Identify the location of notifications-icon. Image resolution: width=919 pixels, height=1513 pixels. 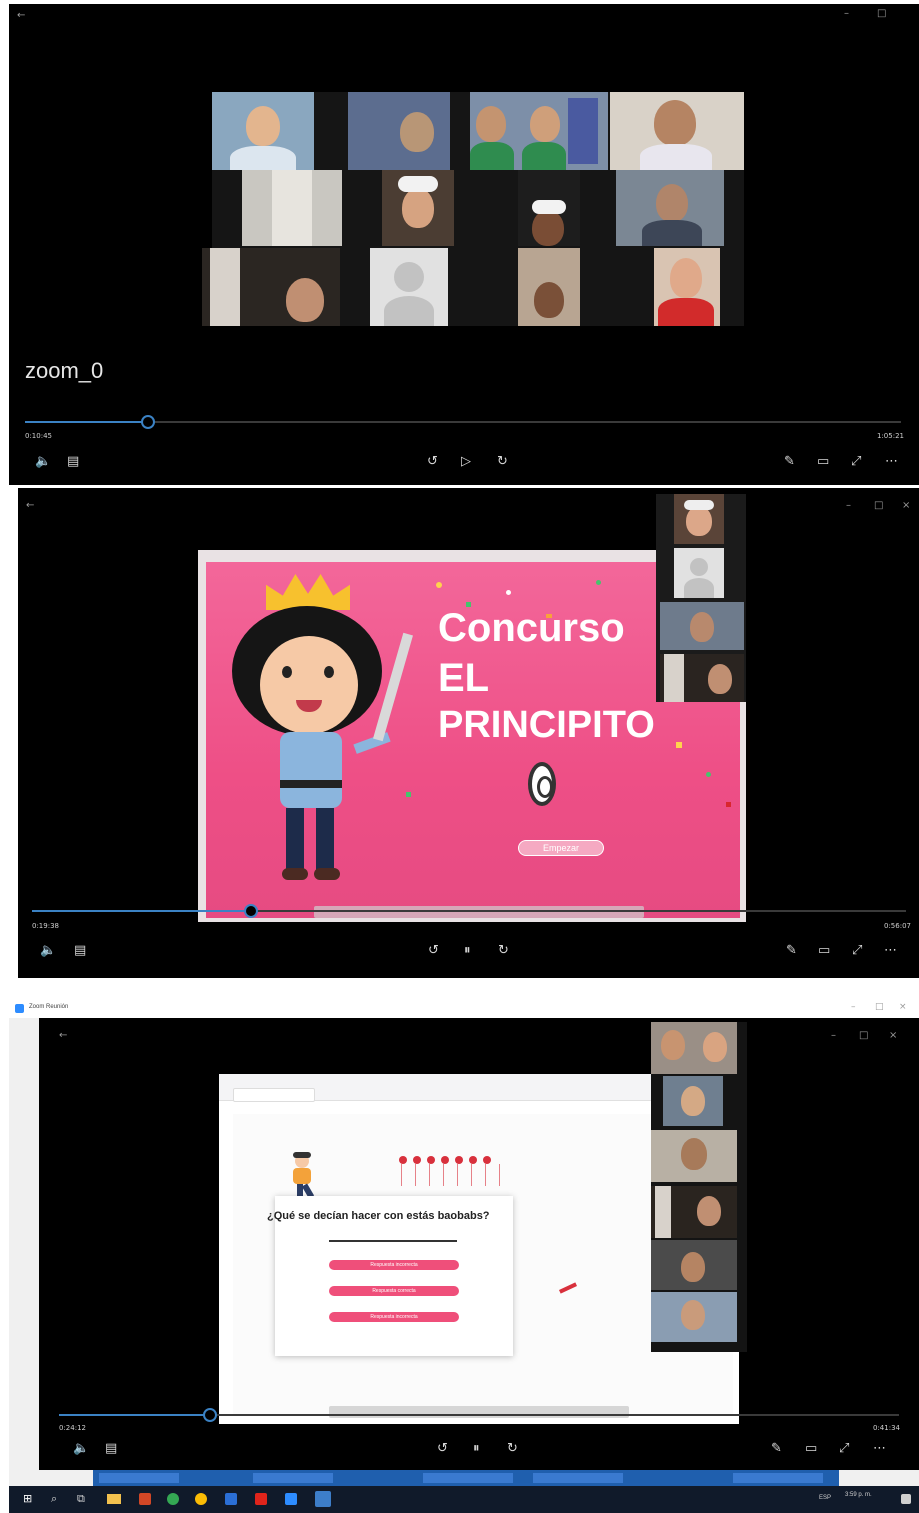
(906, 1499).